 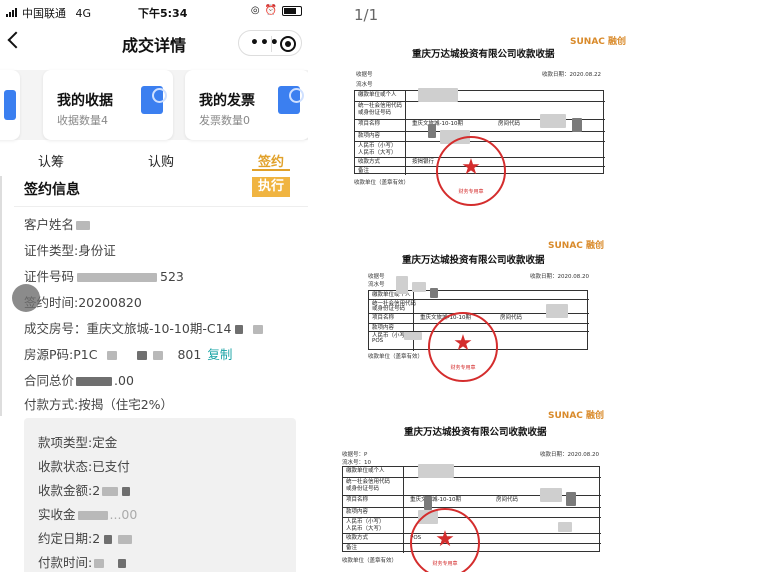 I want to click on network-type: 4G, so click(x=83, y=13).